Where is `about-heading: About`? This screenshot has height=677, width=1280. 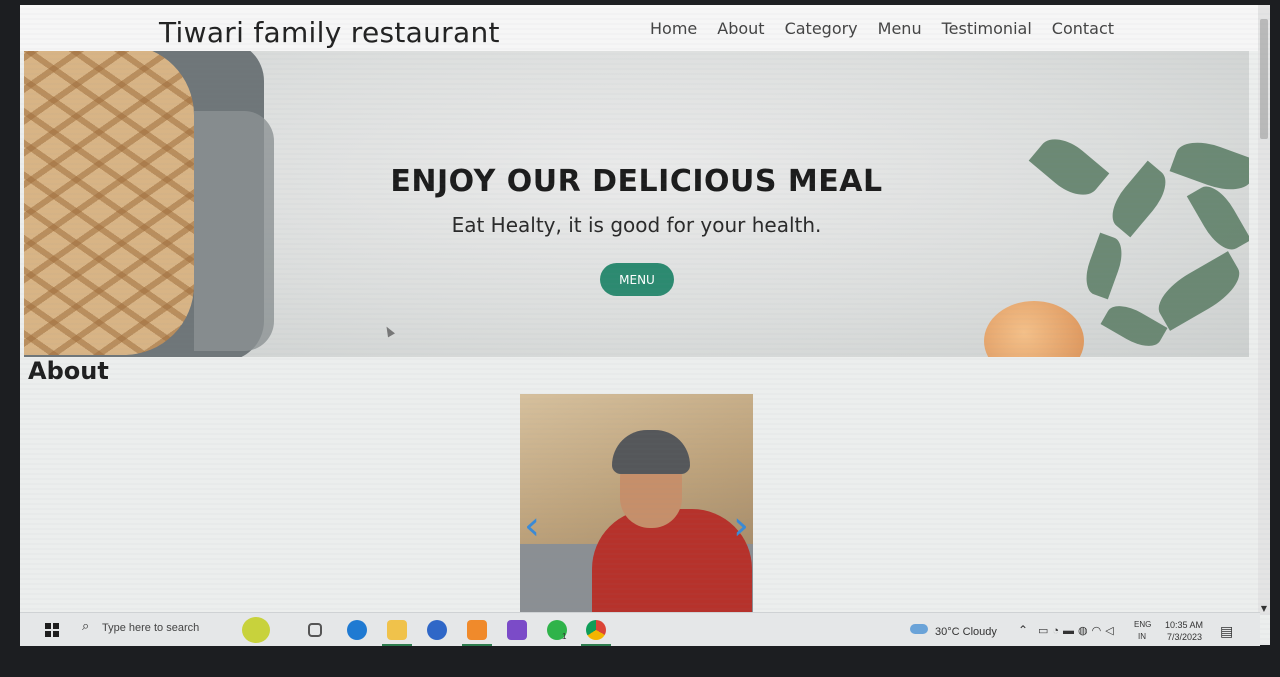 about-heading: About is located at coordinates (68, 371).